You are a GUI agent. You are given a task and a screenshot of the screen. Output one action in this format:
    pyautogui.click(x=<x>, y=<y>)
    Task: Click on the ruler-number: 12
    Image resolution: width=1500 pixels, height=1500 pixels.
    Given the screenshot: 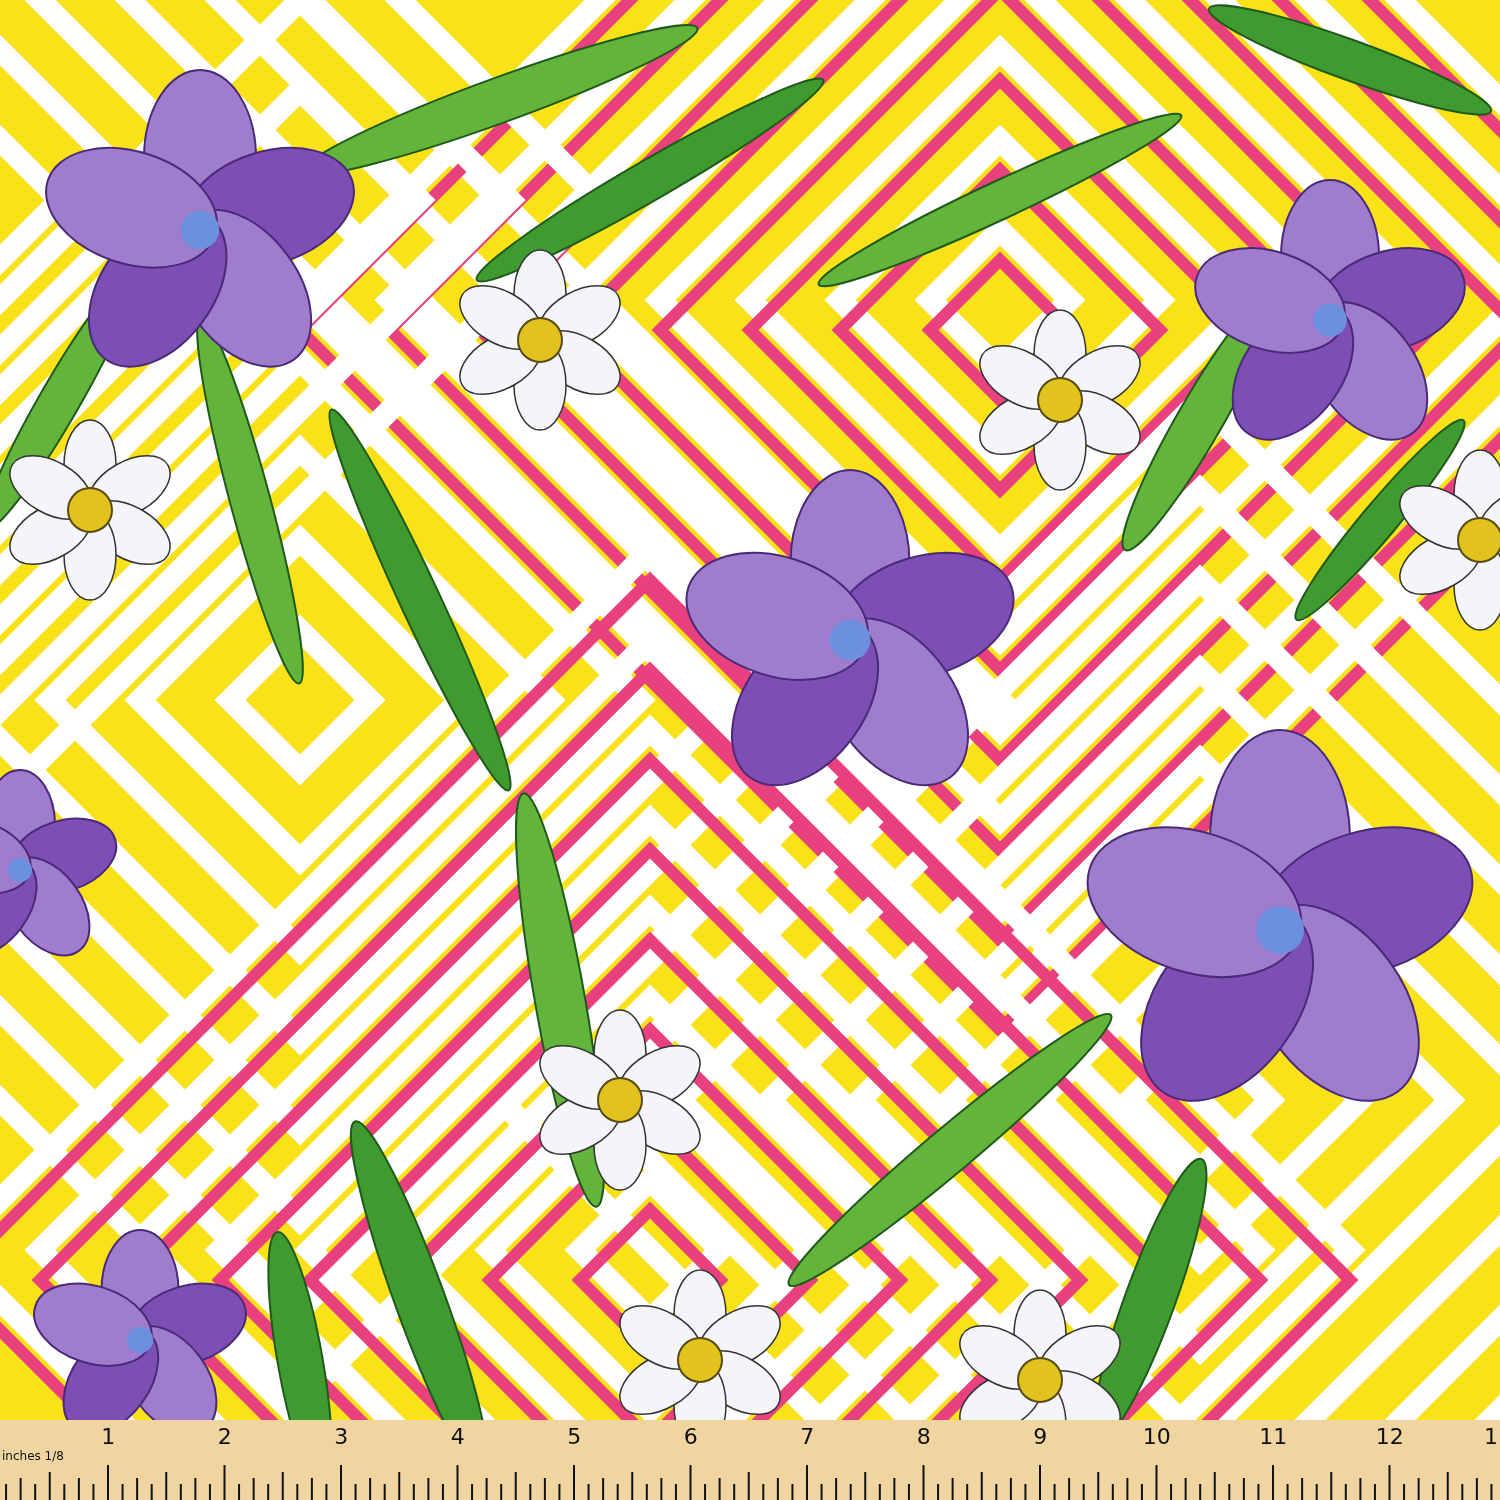 What is the action you would take?
    pyautogui.click(x=1389, y=1437)
    